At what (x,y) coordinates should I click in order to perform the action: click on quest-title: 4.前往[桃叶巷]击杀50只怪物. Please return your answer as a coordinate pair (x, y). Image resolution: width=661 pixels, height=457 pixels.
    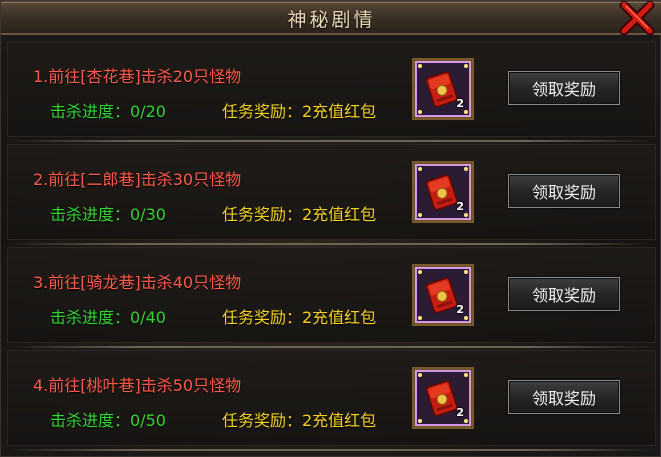
    Looking at the image, I should click on (137, 385).